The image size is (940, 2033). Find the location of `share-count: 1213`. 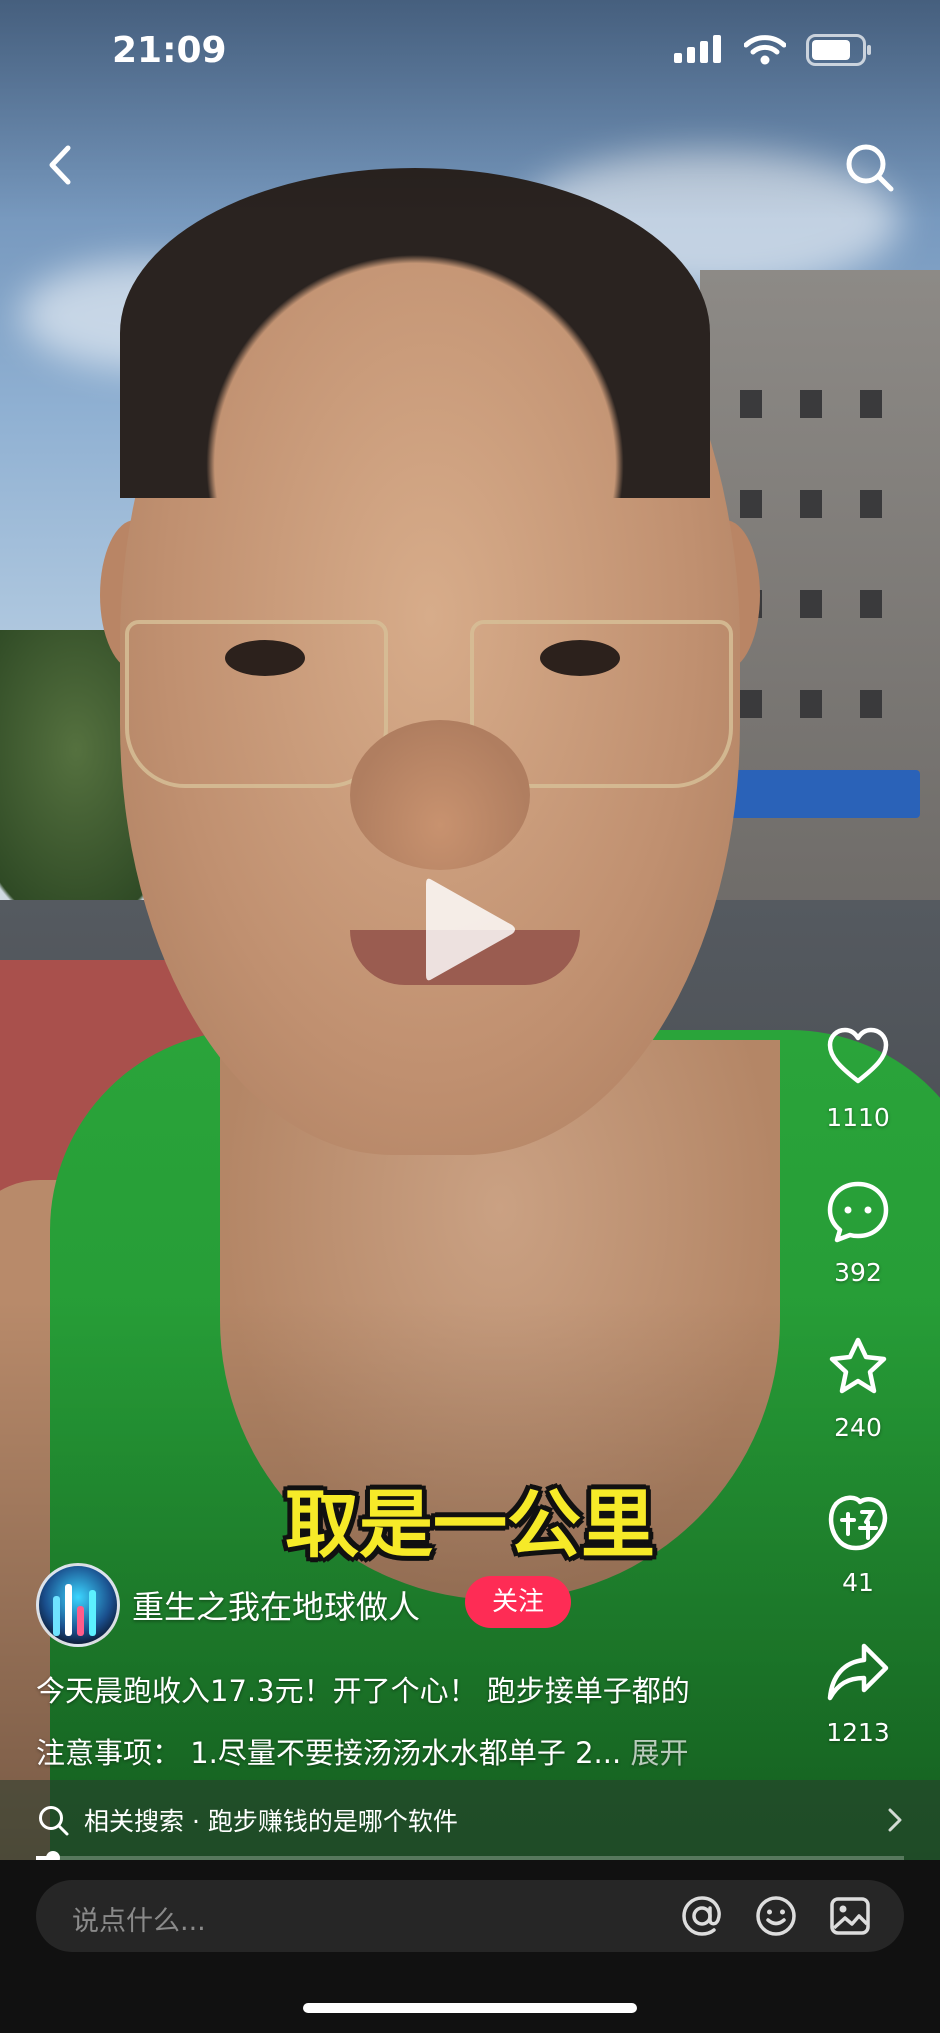

share-count: 1213 is located at coordinates (858, 1732).